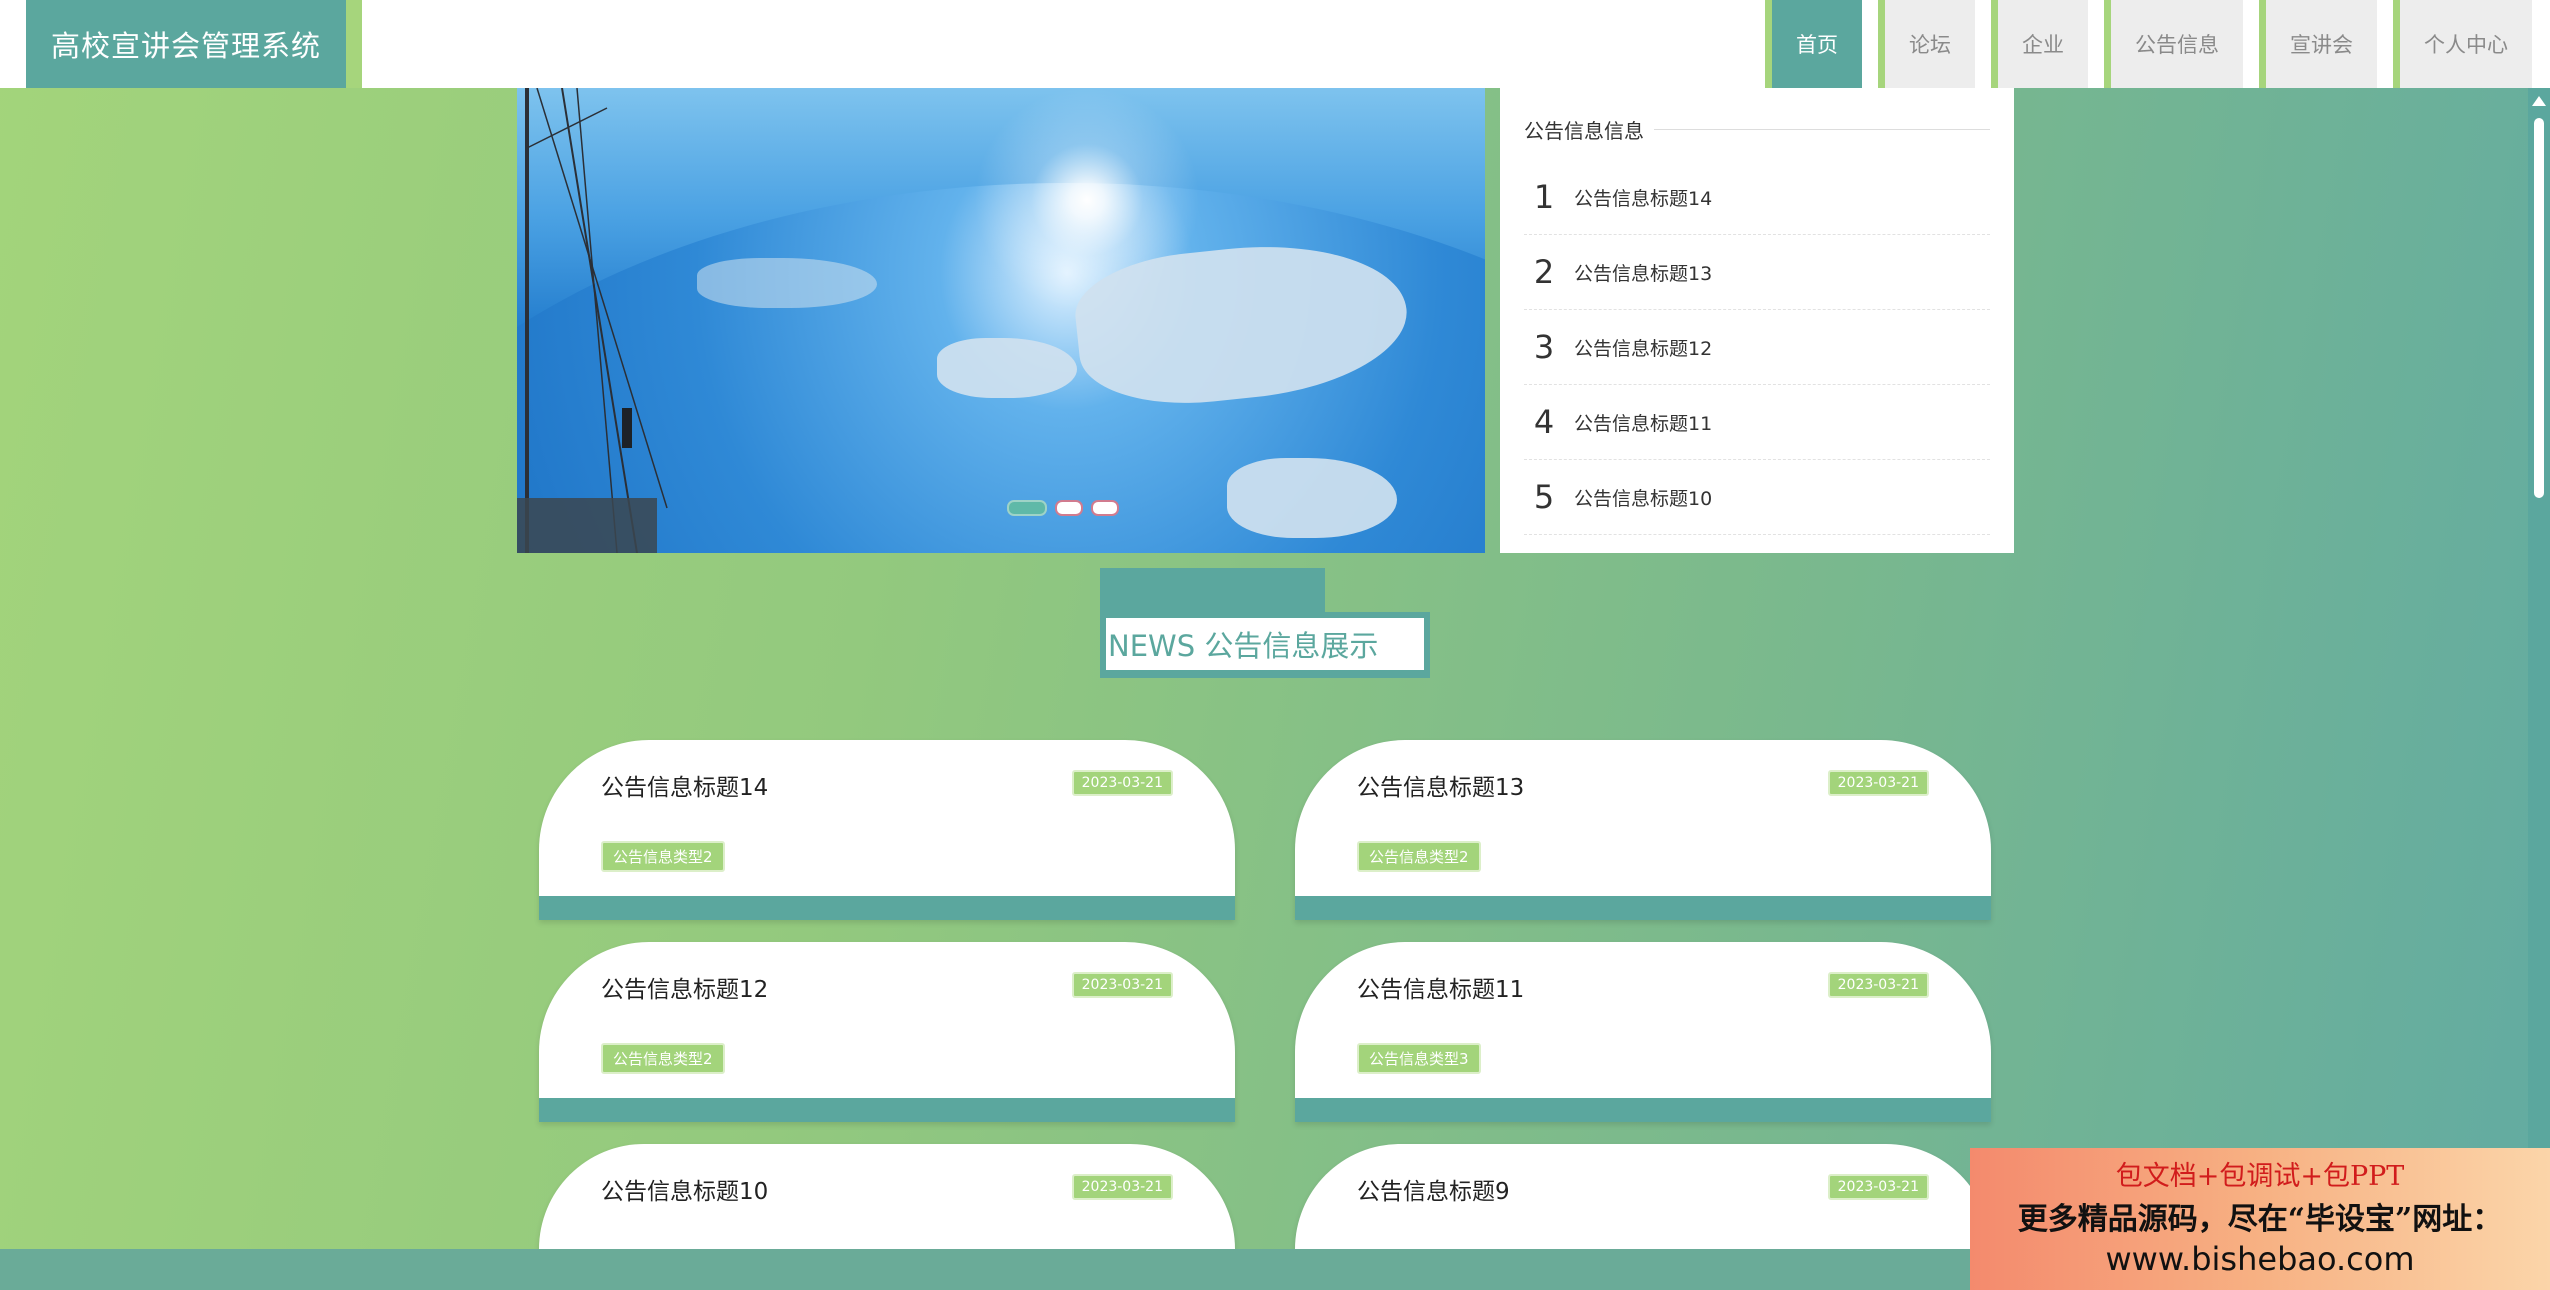 This screenshot has height=1290, width=2550. I want to click on section-heading: NEWS 公告信息展示, so click(1265, 645).